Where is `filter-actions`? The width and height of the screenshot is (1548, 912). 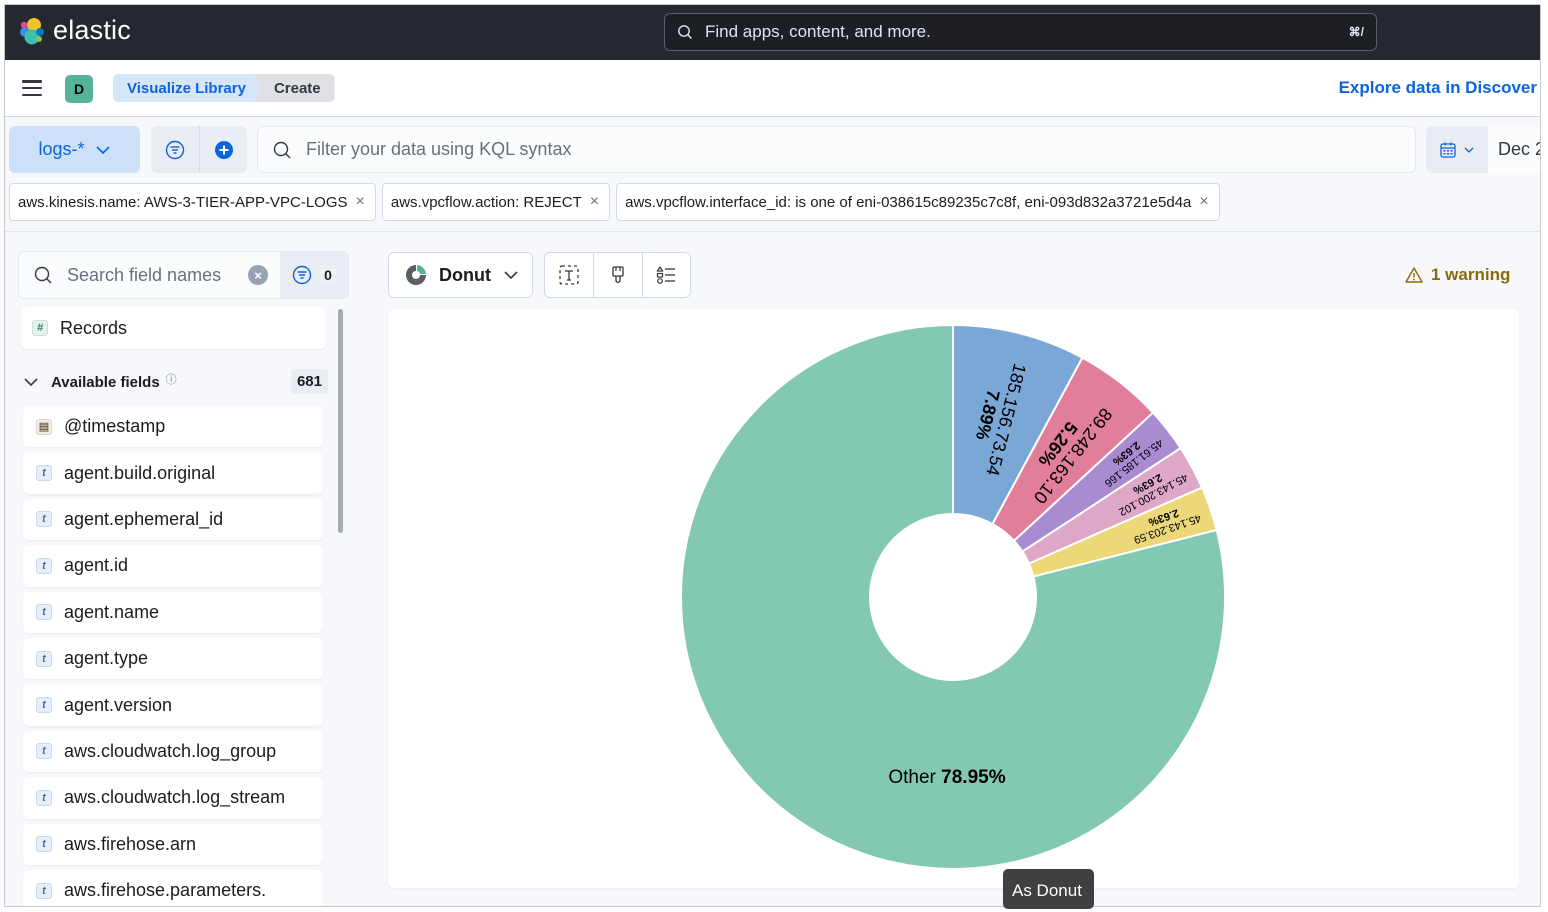 filter-actions is located at coordinates (199, 149).